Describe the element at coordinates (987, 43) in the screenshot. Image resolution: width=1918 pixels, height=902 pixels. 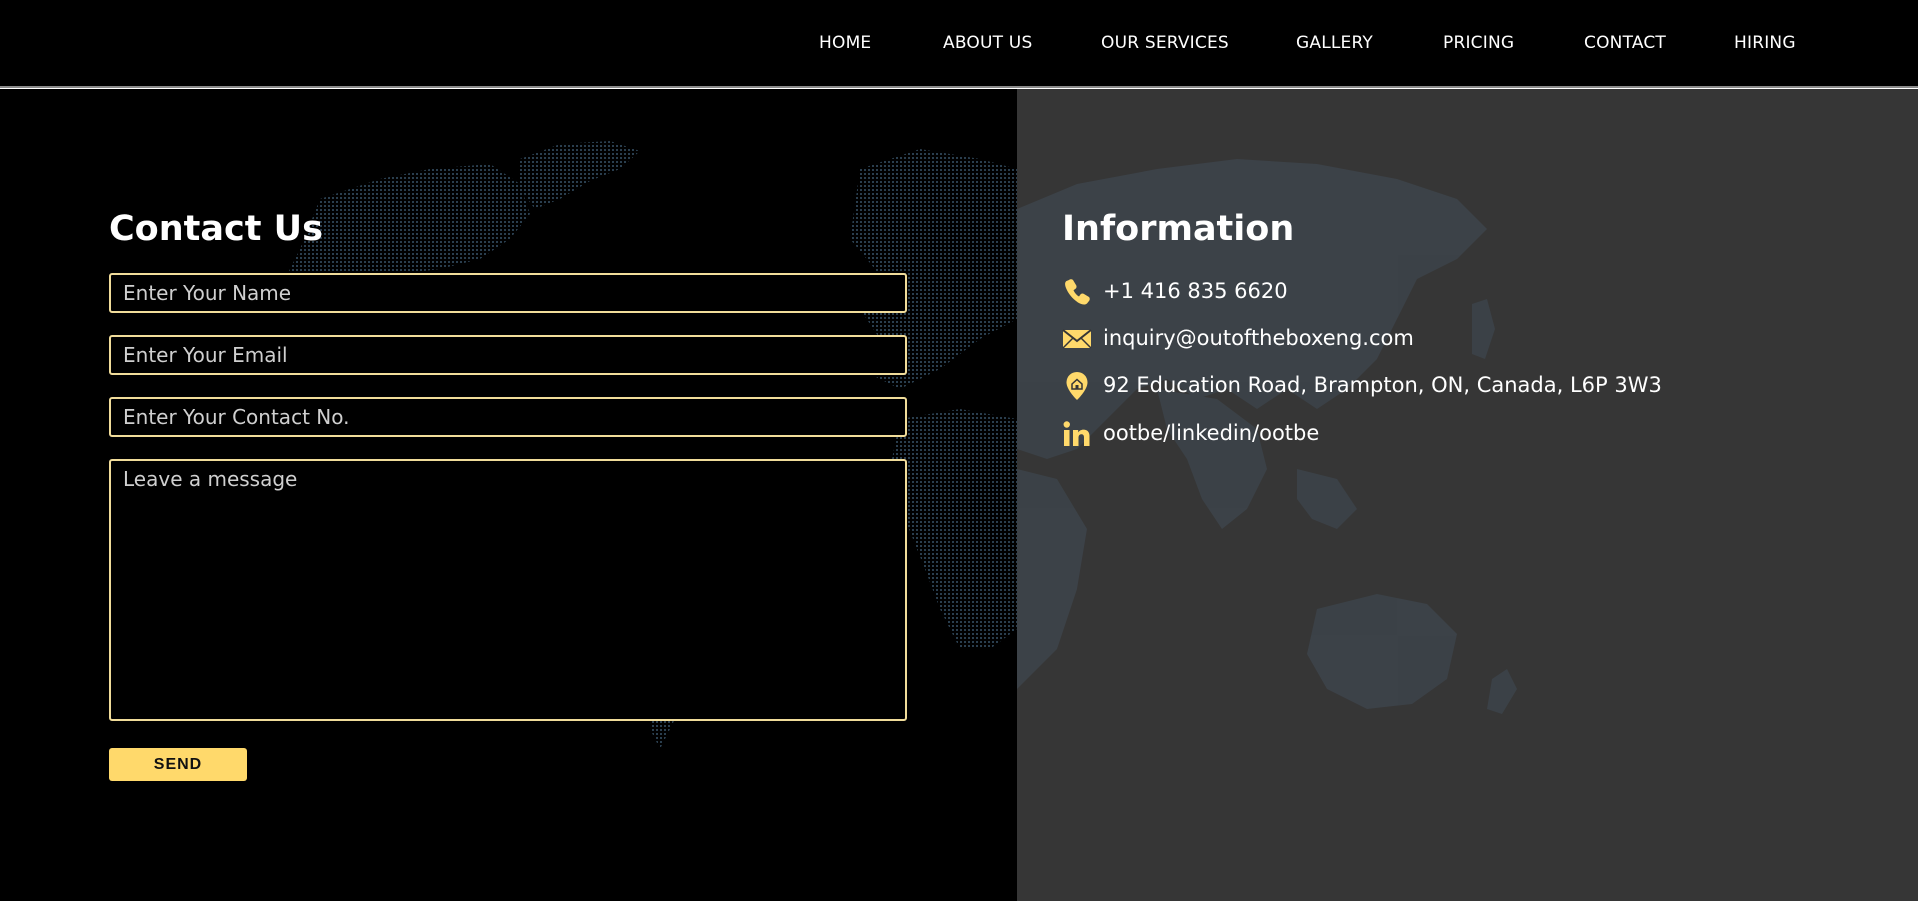
I see `nav-about-us: ABOUT US` at that location.